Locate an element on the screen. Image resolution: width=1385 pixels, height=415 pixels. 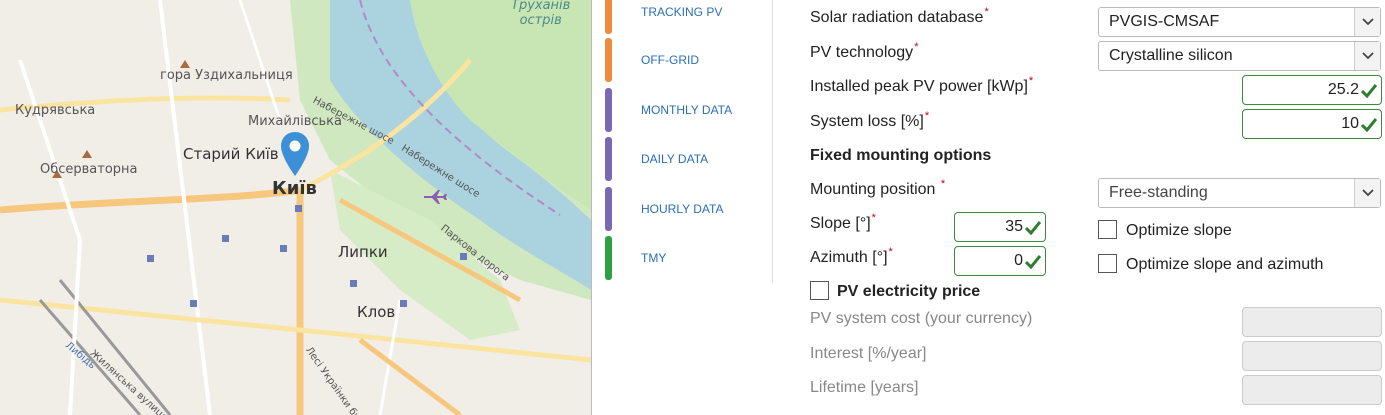
tab-label: TRACKING PV is located at coordinates (682, 12).